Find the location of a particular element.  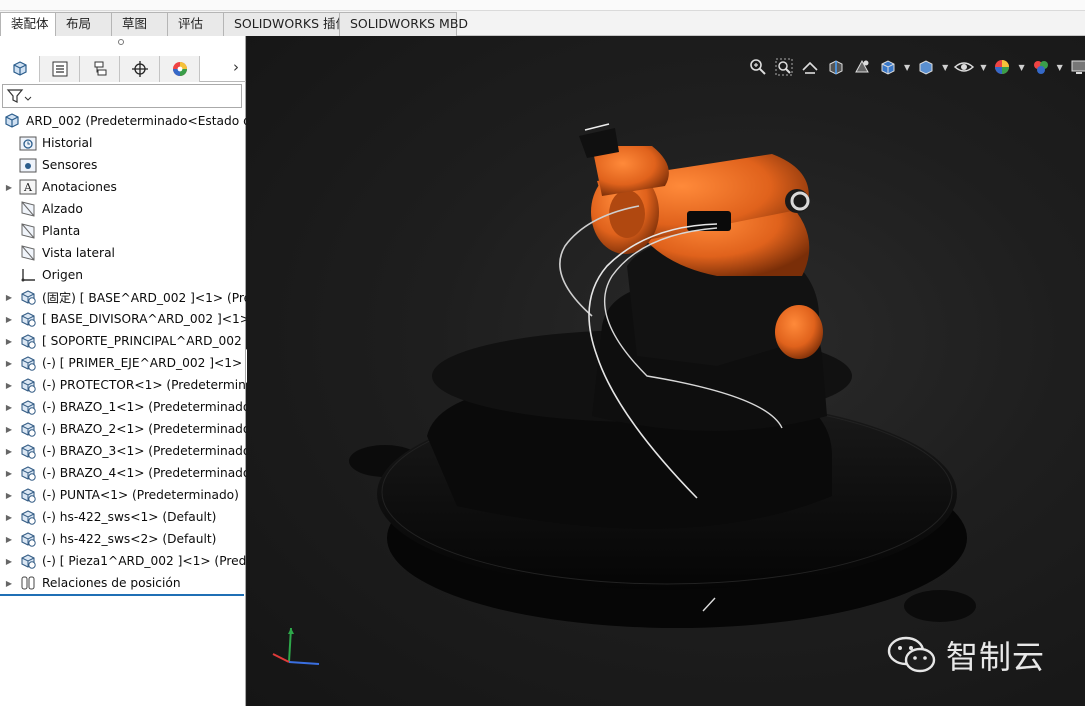

tree-item: ▶ (-) PROTECTOR<1> (Predetermina is located at coordinates (123, 385).